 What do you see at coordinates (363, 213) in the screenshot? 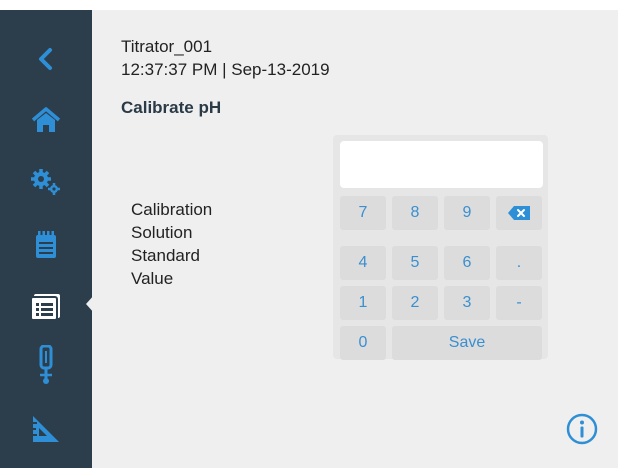
I see `key-7: 7` at bounding box center [363, 213].